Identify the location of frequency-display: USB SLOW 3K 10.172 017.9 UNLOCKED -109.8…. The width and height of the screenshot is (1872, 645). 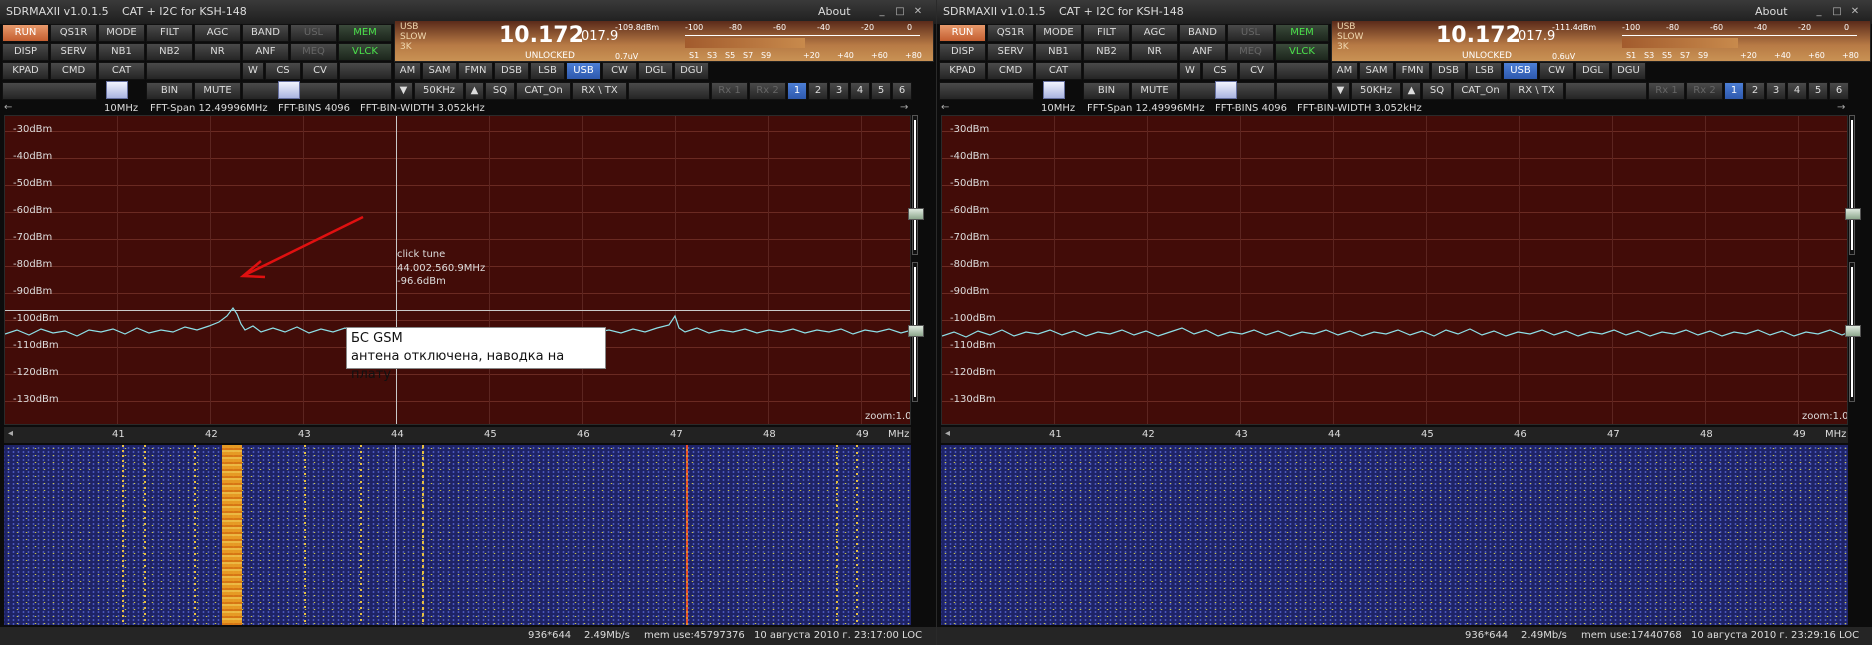
(664, 41).